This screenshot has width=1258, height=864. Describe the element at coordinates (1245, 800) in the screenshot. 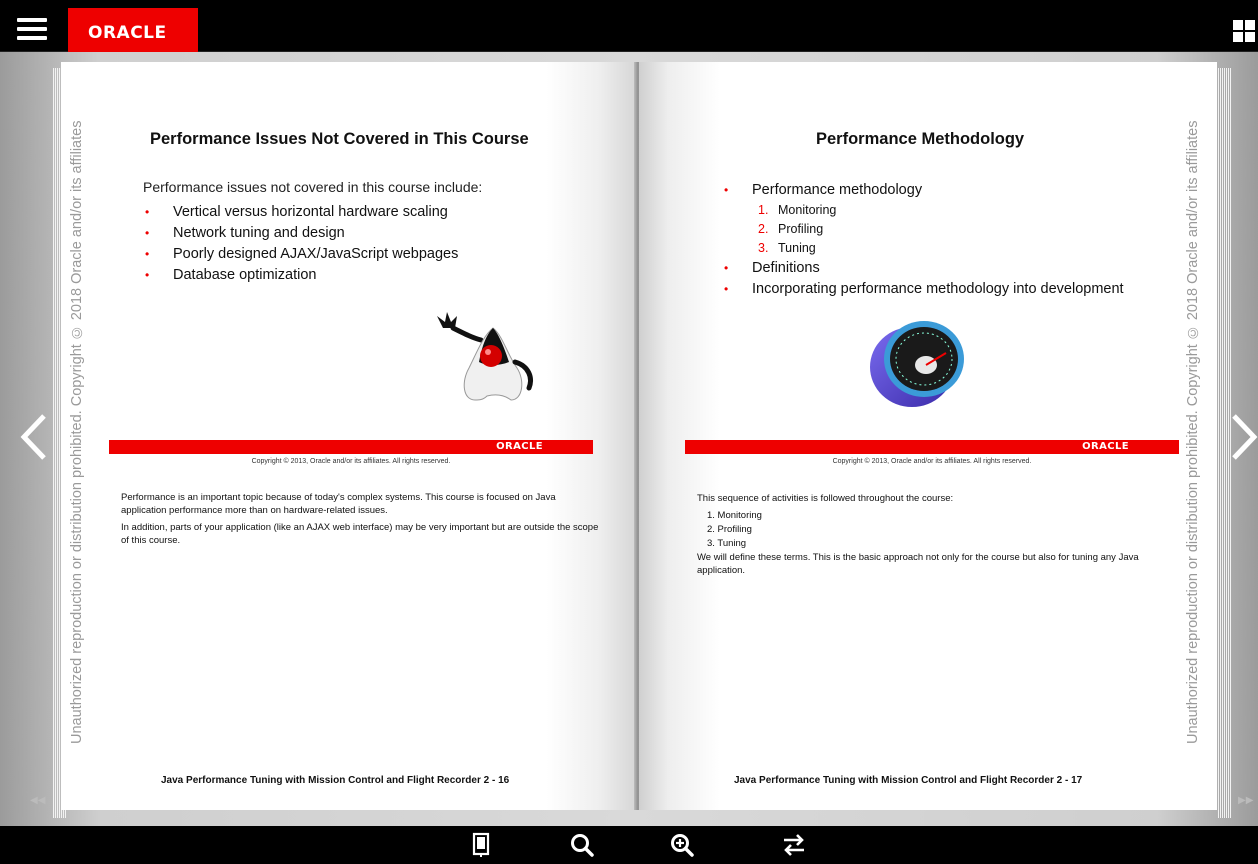

I see `skip-to-last-icon: ▶▶` at that location.